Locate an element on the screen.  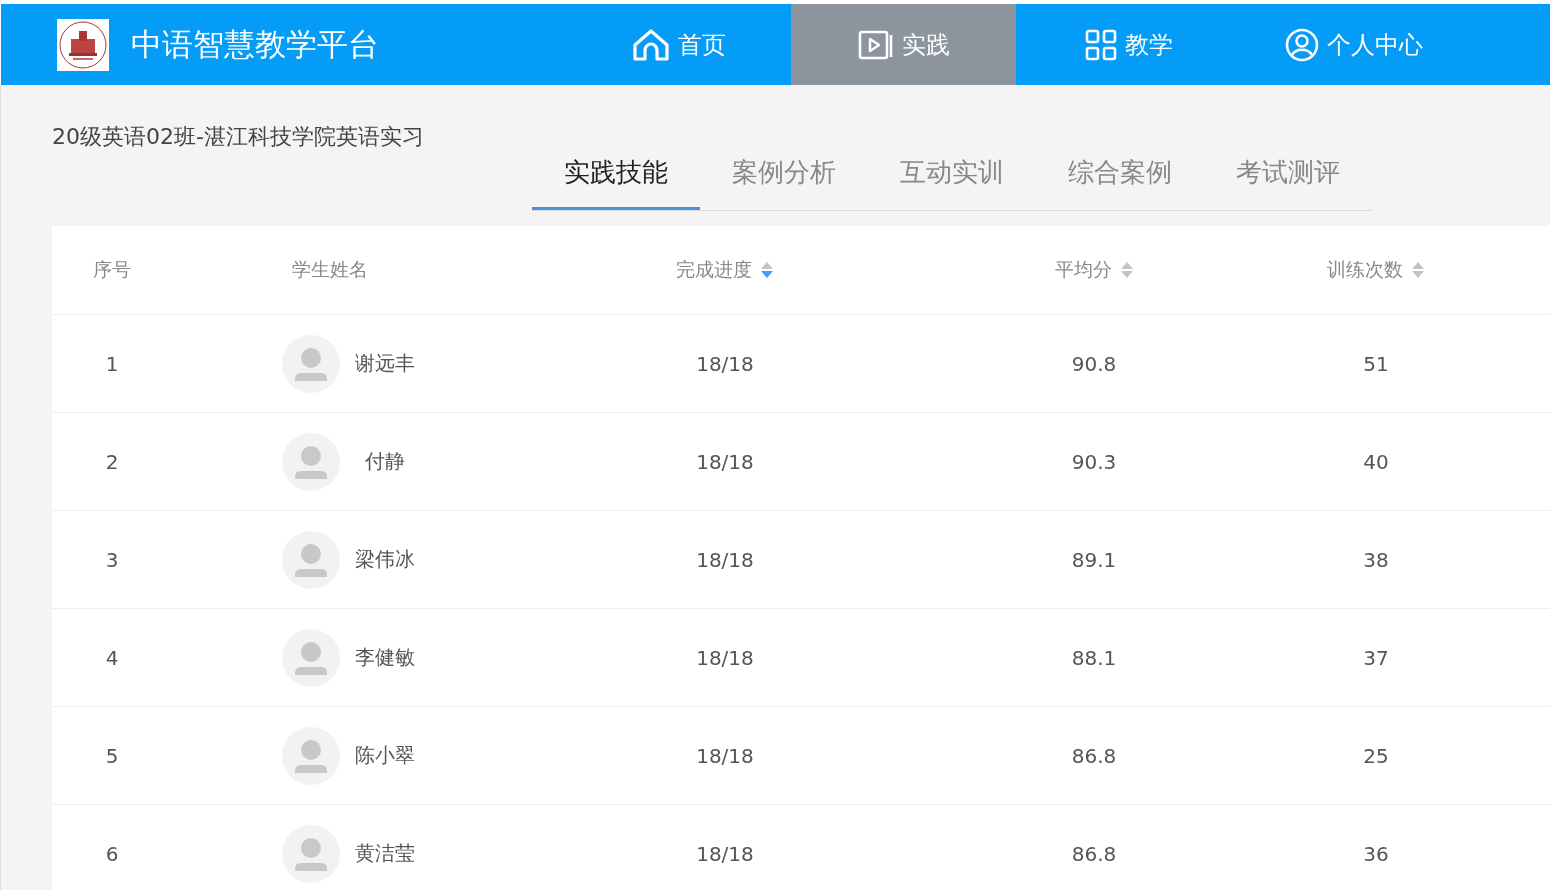
column-header: 训练次数 is located at coordinates (1365, 270).